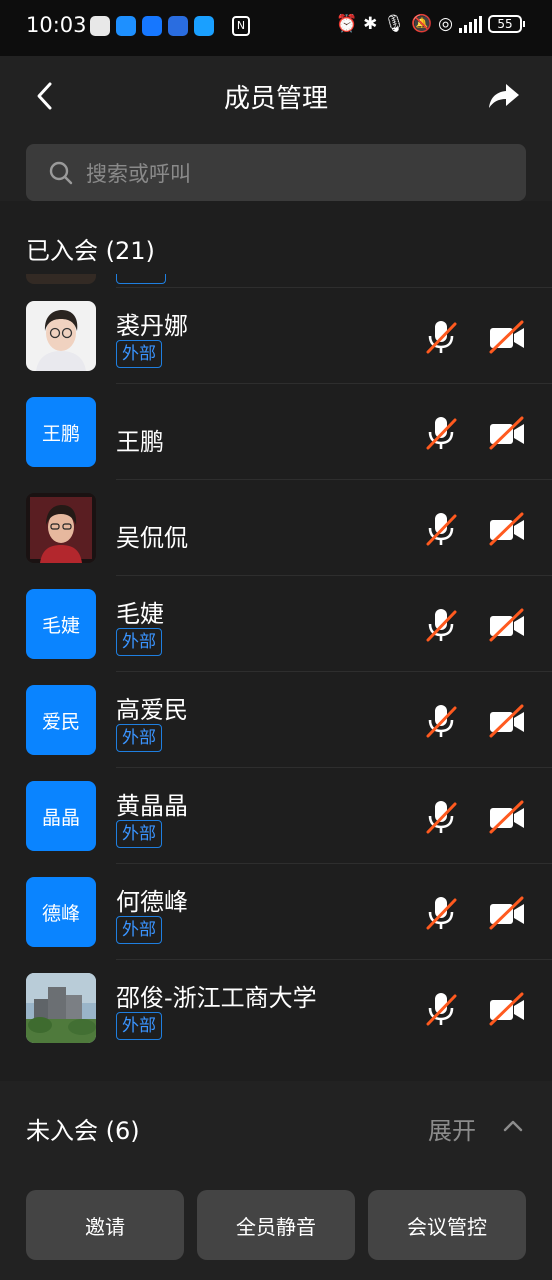  I want to click on maps-app-icon, so click(152, 26).